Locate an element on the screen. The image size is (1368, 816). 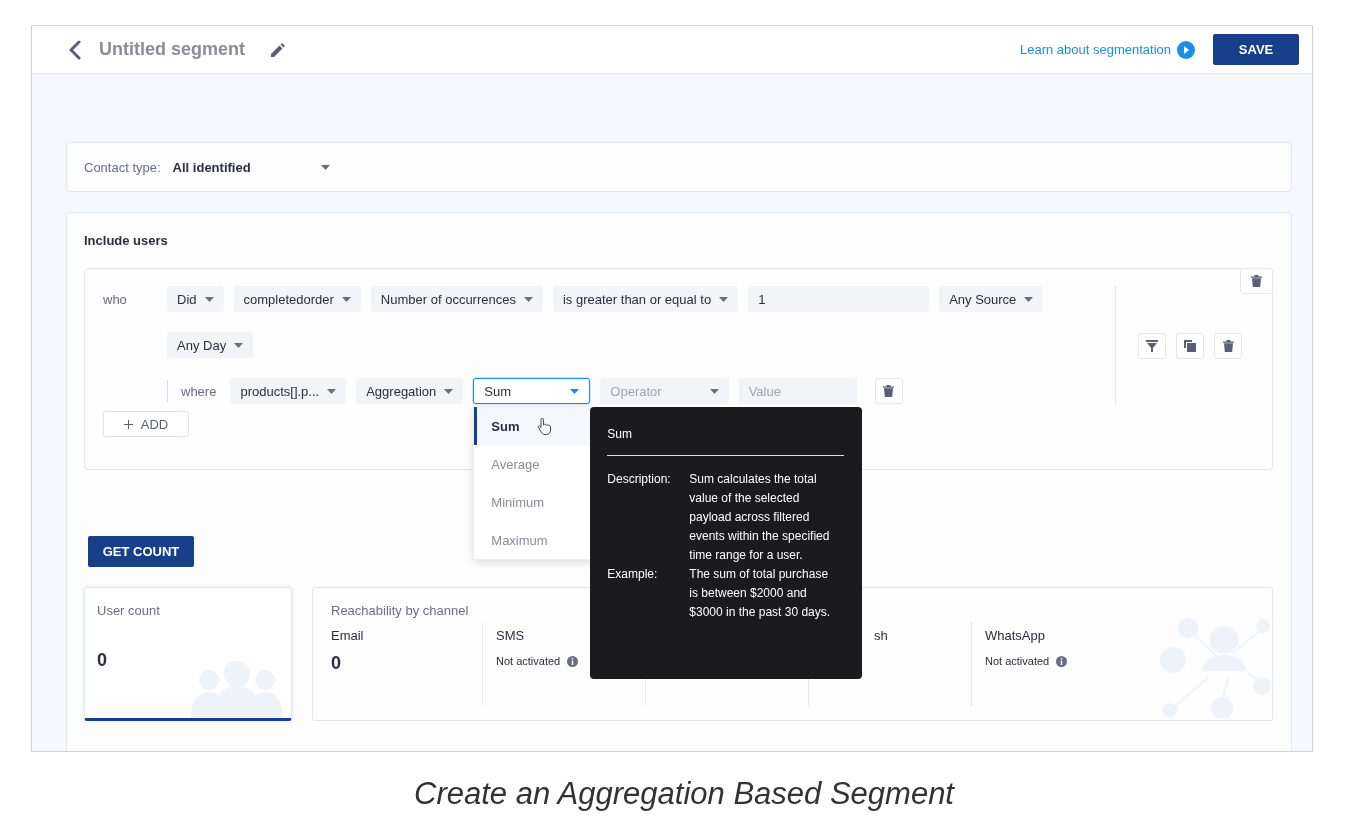
channel-name: Email is located at coordinates (348, 635).